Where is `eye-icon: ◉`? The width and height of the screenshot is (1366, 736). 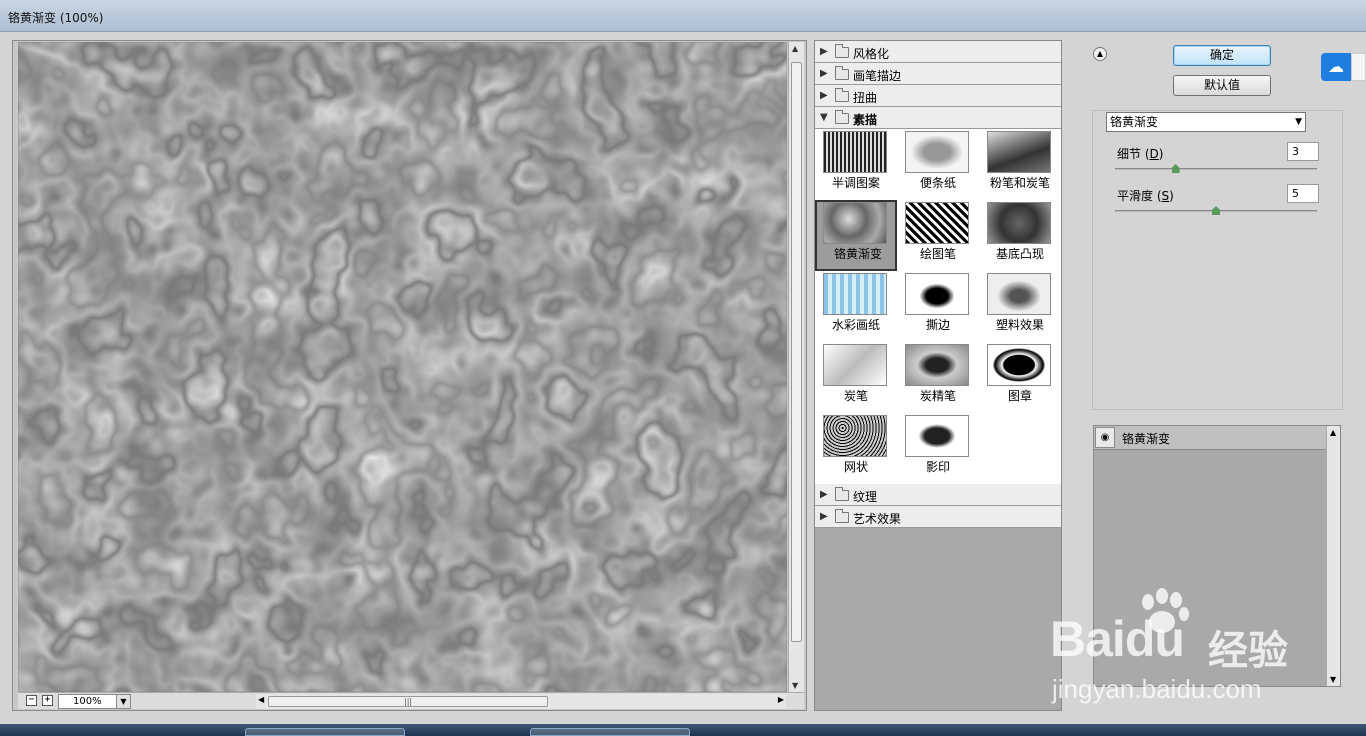
eye-icon: ◉ is located at coordinates (1105, 437).